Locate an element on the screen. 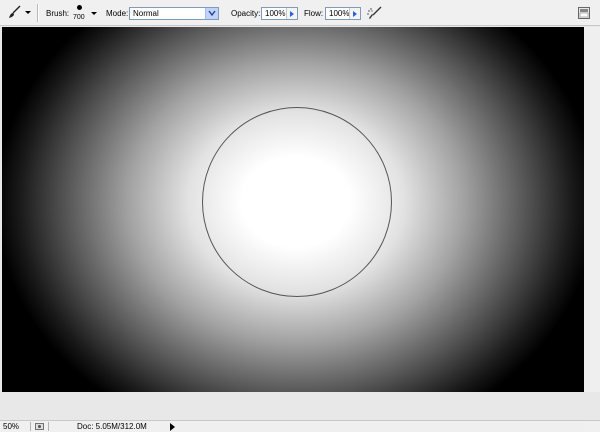 This screenshot has height=432, width=600. status-menu-arrow-icon is located at coordinates (172, 427).